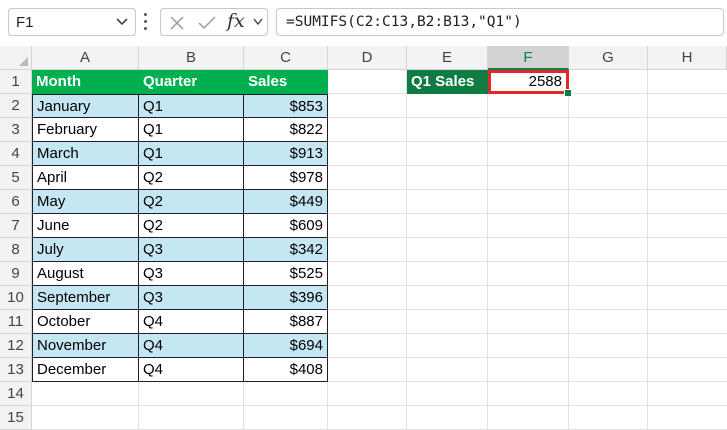 The width and height of the screenshot is (727, 430). Describe the element at coordinates (285, 249) in the screenshot. I see `cell-sales: $342` at that location.